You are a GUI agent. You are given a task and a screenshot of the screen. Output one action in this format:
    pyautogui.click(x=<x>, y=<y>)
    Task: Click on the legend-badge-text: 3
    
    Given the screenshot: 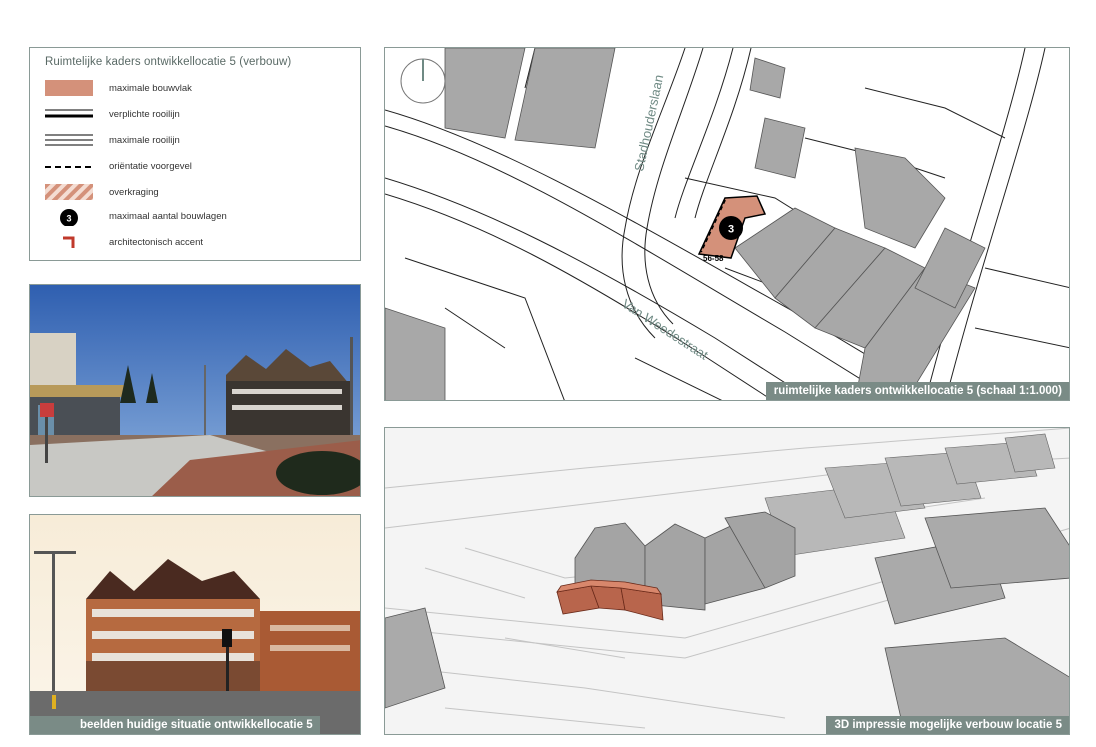 What is the action you would take?
    pyautogui.click(x=68, y=219)
    